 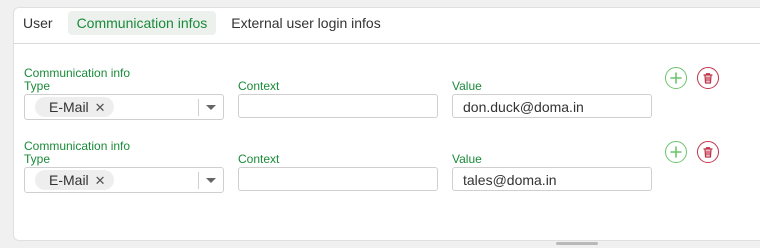 What do you see at coordinates (38, 23) in the screenshot?
I see `tab-user: User` at bounding box center [38, 23].